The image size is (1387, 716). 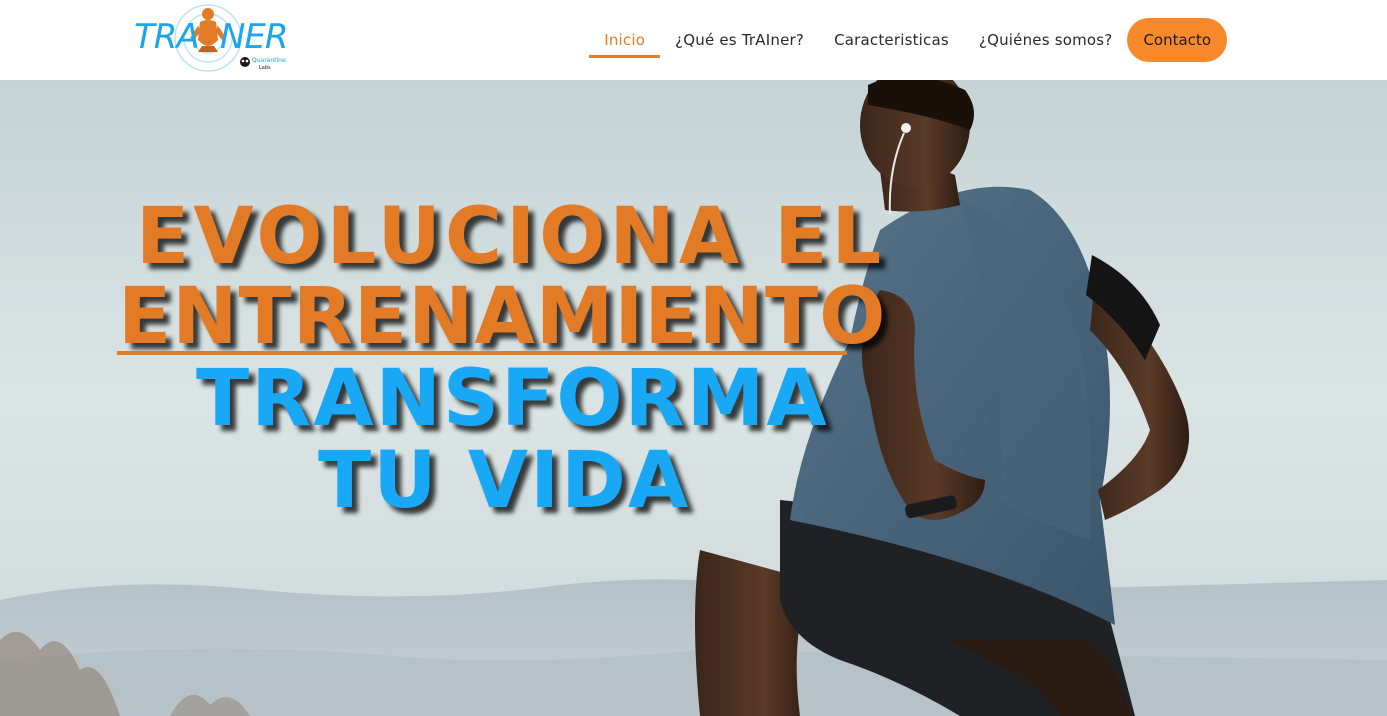 What do you see at coordinates (511, 237) in the screenshot?
I see `headline-line-evoluciona: EVOLUCIONA EL` at bounding box center [511, 237].